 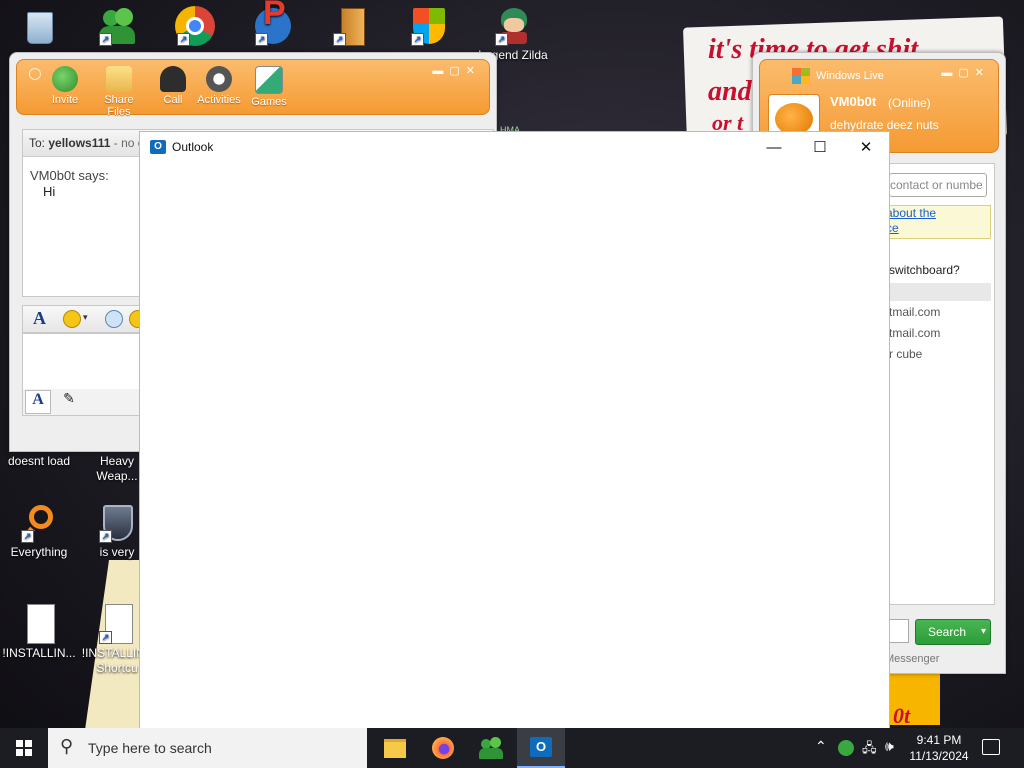 I want to click on emoticon-icon, so click(x=72, y=319).